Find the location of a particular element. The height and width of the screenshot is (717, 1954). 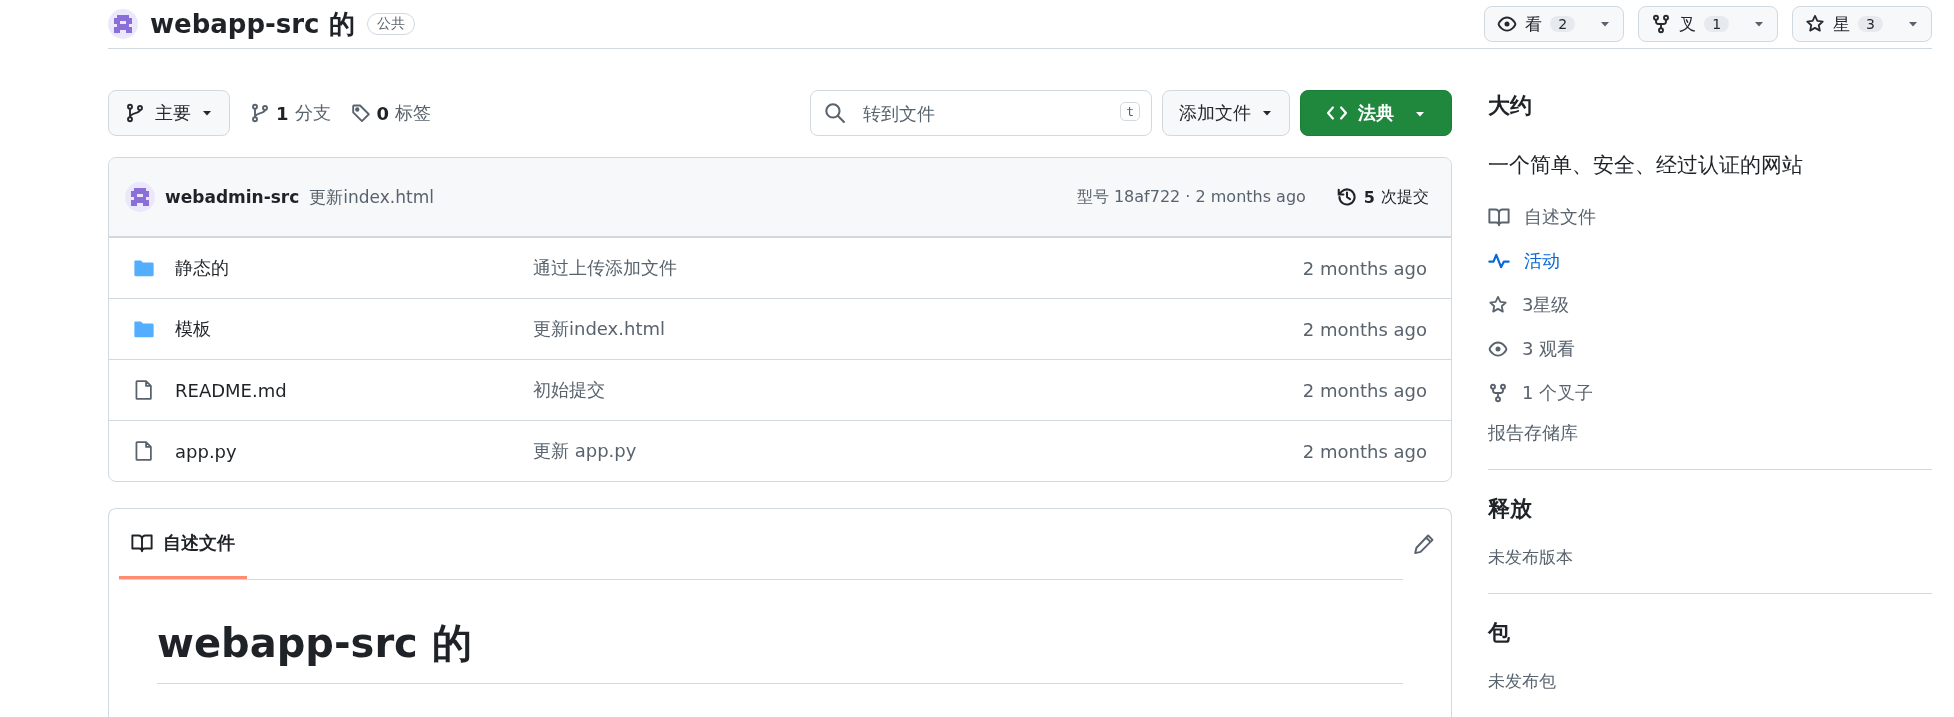

report-link: 报告存储库 is located at coordinates (1710, 433).